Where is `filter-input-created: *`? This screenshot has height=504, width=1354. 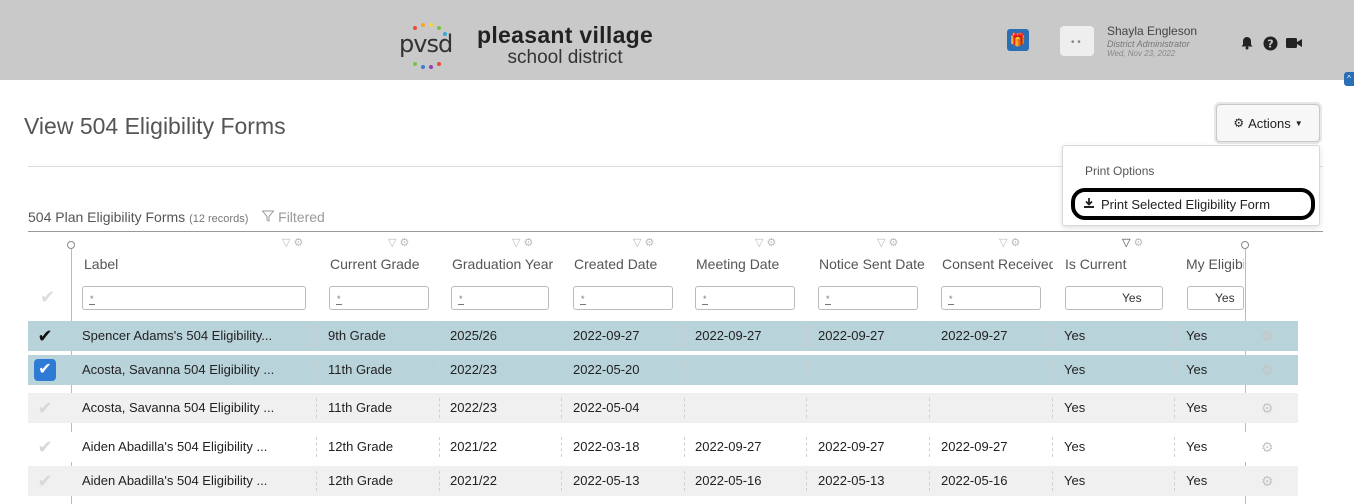 filter-input-created: * is located at coordinates (623, 298).